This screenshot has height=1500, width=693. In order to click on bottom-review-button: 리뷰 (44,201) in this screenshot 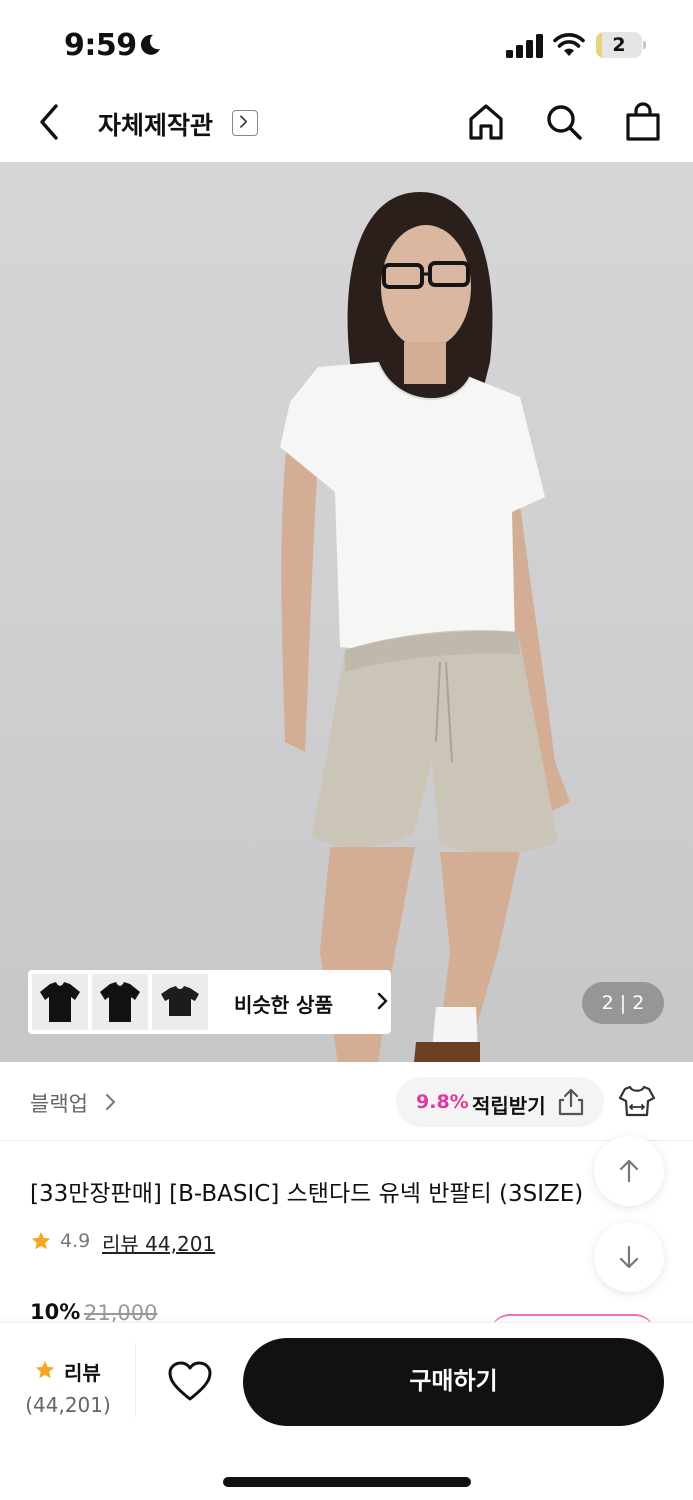, I will do `click(68, 1385)`.